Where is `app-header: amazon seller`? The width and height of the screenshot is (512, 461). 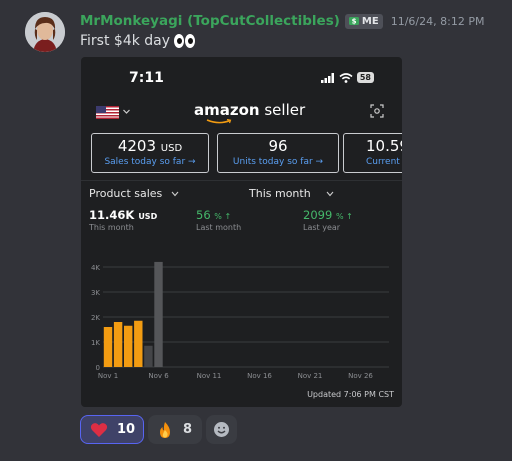 app-header: amazon seller is located at coordinates (241, 112).